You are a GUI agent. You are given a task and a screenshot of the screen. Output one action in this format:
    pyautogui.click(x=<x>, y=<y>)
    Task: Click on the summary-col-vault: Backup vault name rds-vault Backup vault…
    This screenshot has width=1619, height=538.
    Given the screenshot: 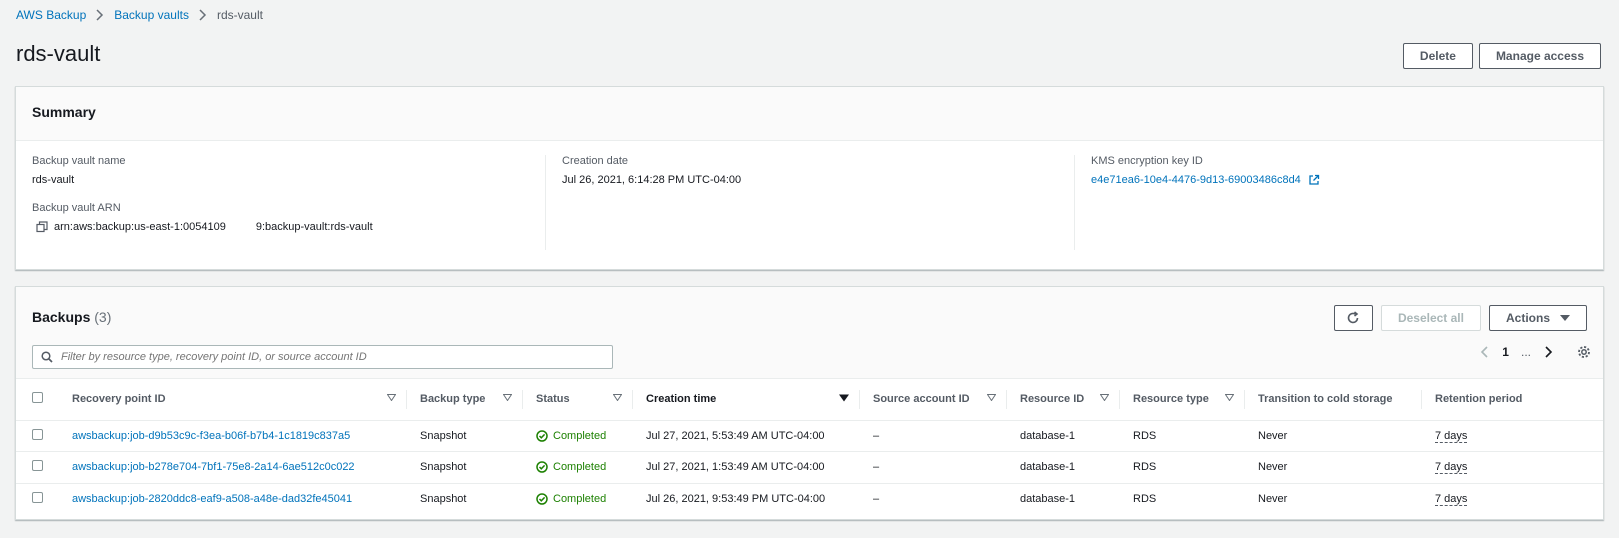 What is the action you would take?
    pyautogui.click(x=280, y=202)
    